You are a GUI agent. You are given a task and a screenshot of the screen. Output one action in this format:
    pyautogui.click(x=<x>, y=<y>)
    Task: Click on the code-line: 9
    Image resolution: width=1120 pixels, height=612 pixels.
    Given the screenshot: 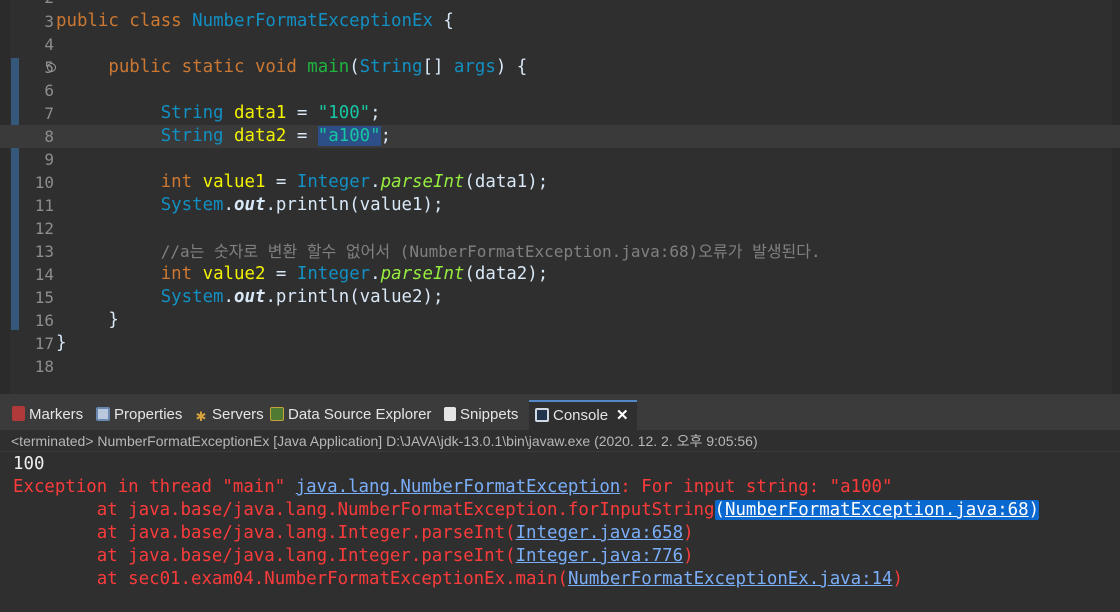 What is the action you would take?
    pyautogui.click(x=560, y=159)
    